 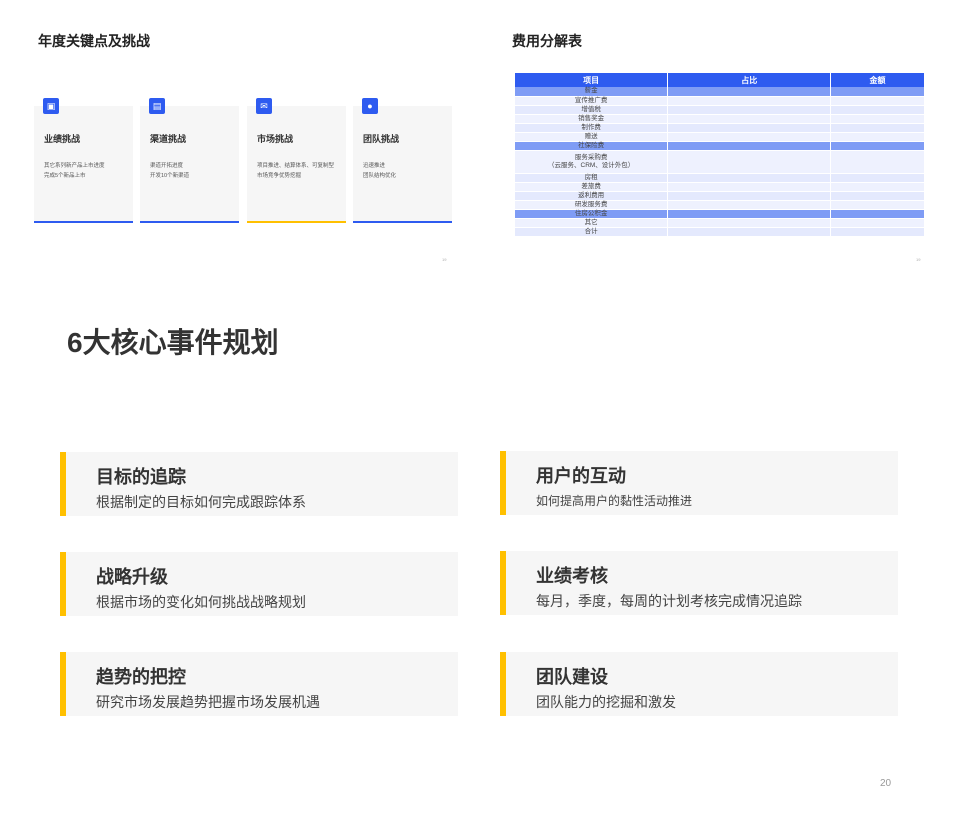 I want to click on challenge-card: ▤ 渠道挑战 渠道开拓进度 开发10个新渠道, so click(x=189, y=160).